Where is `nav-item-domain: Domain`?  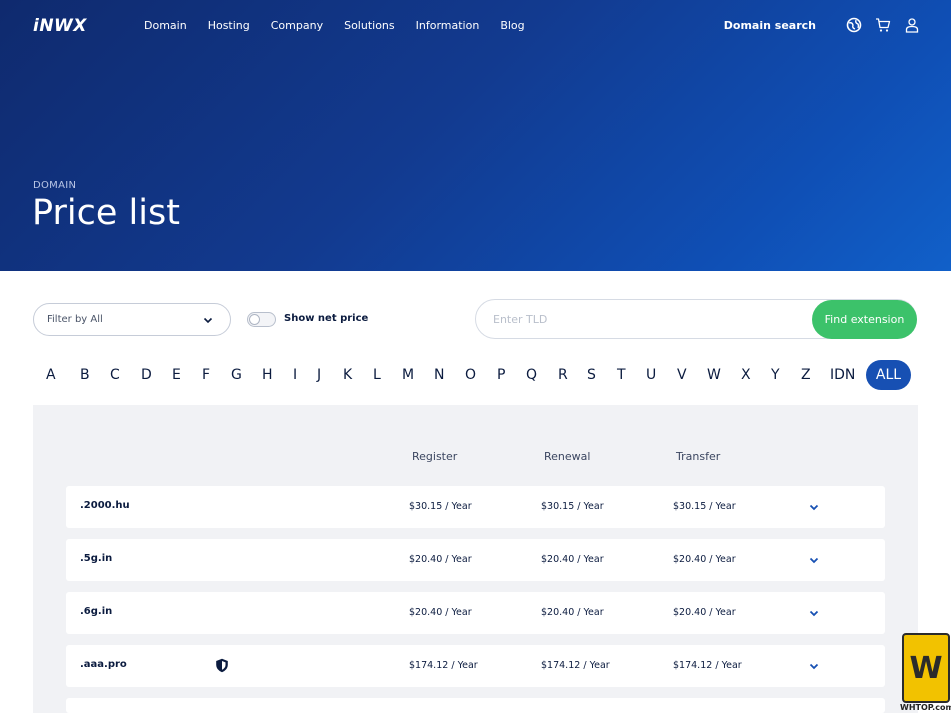
nav-item-domain: Domain is located at coordinates (165, 26).